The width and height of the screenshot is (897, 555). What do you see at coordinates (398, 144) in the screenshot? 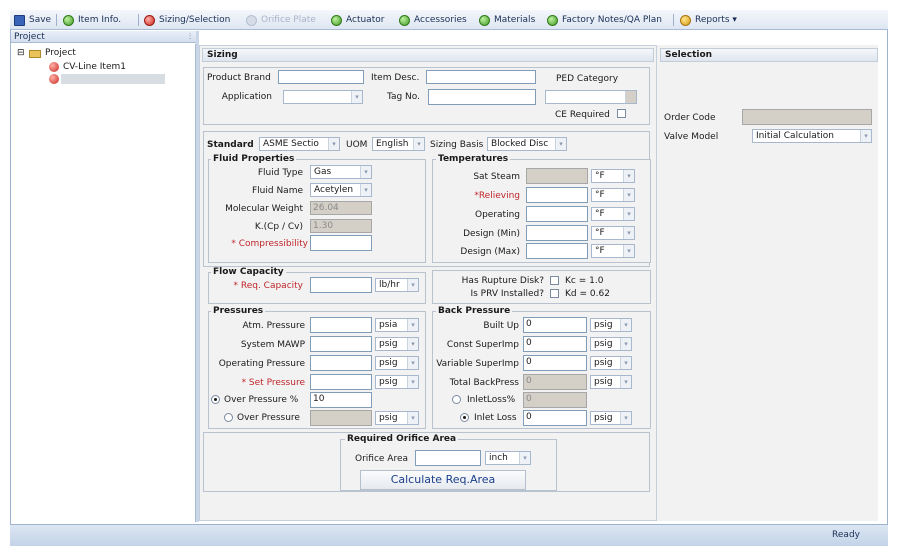
I see `uom-select: English ▾` at bounding box center [398, 144].